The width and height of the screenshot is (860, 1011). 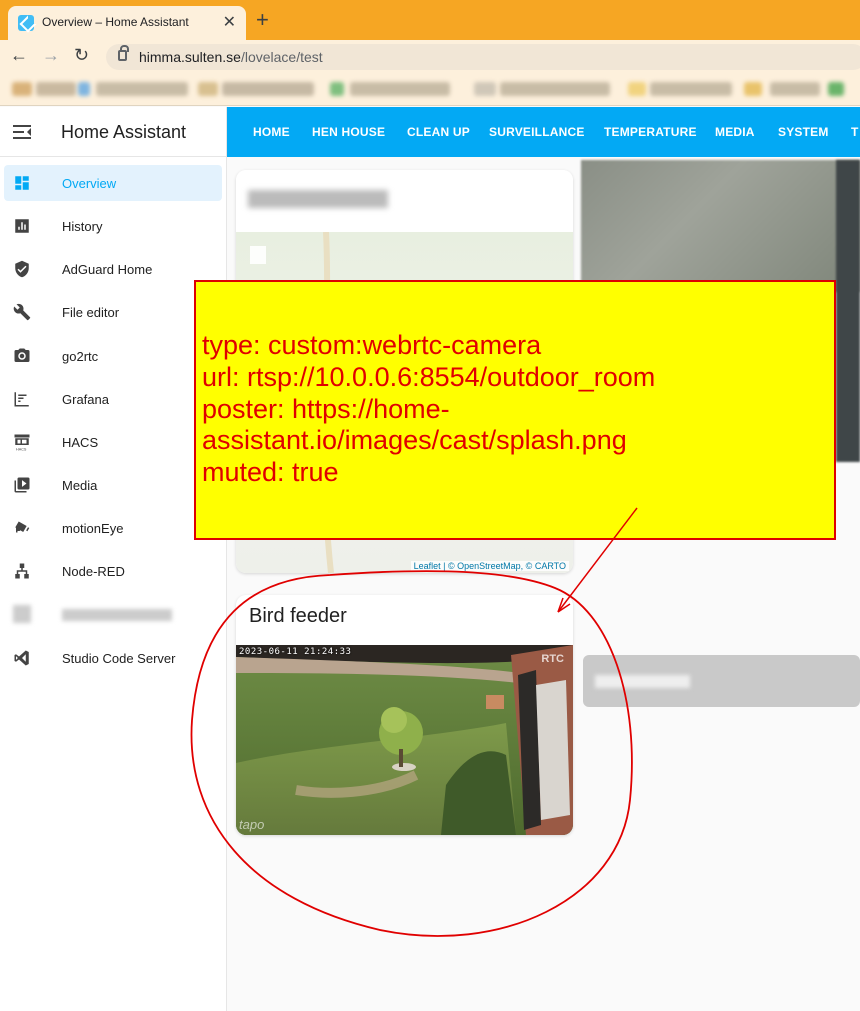 I want to click on camera-timestamp: 2023-06-11 21:24:33, so click(x=295, y=652).